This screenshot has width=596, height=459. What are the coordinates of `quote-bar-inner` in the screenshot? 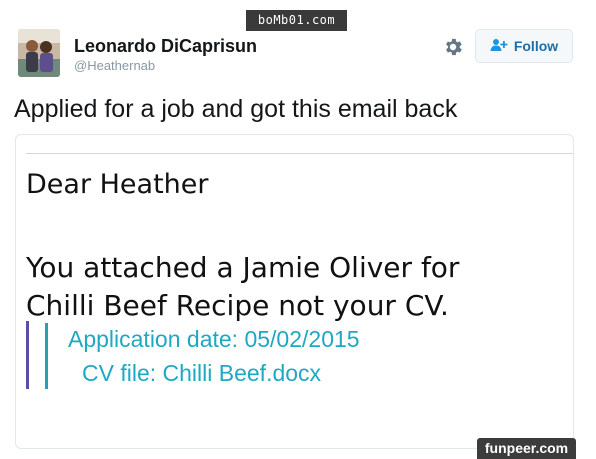 It's located at (46, 356).